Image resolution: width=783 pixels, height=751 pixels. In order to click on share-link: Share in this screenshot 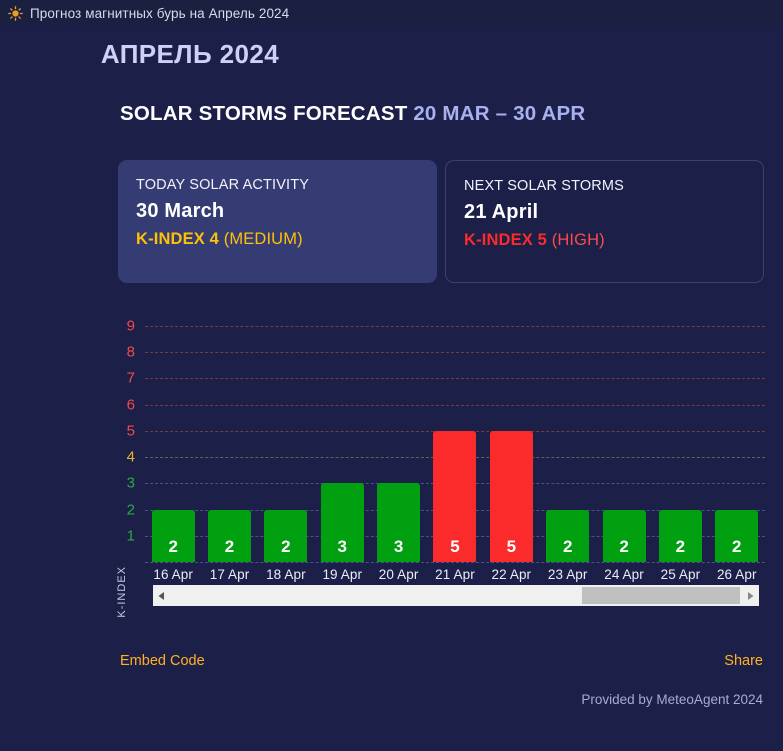, I will do `click(743, 661)`.